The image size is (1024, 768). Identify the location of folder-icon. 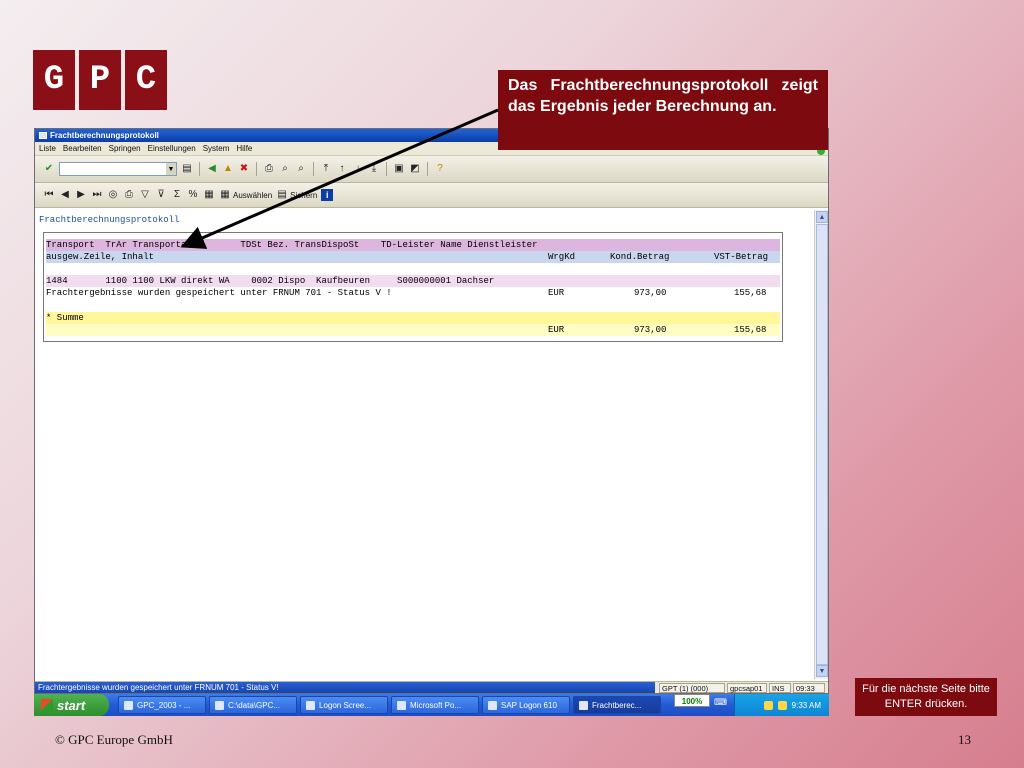
(219, 705).